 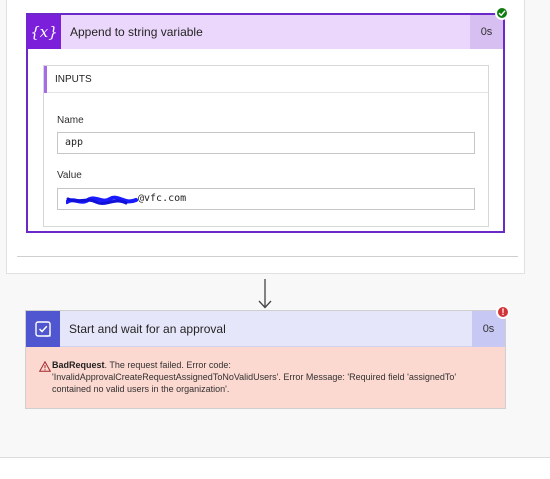 What do you see at coordinates (503, 312) in the screenshot?
I see `error-status-icon: !` at bounding box center [503, 312].